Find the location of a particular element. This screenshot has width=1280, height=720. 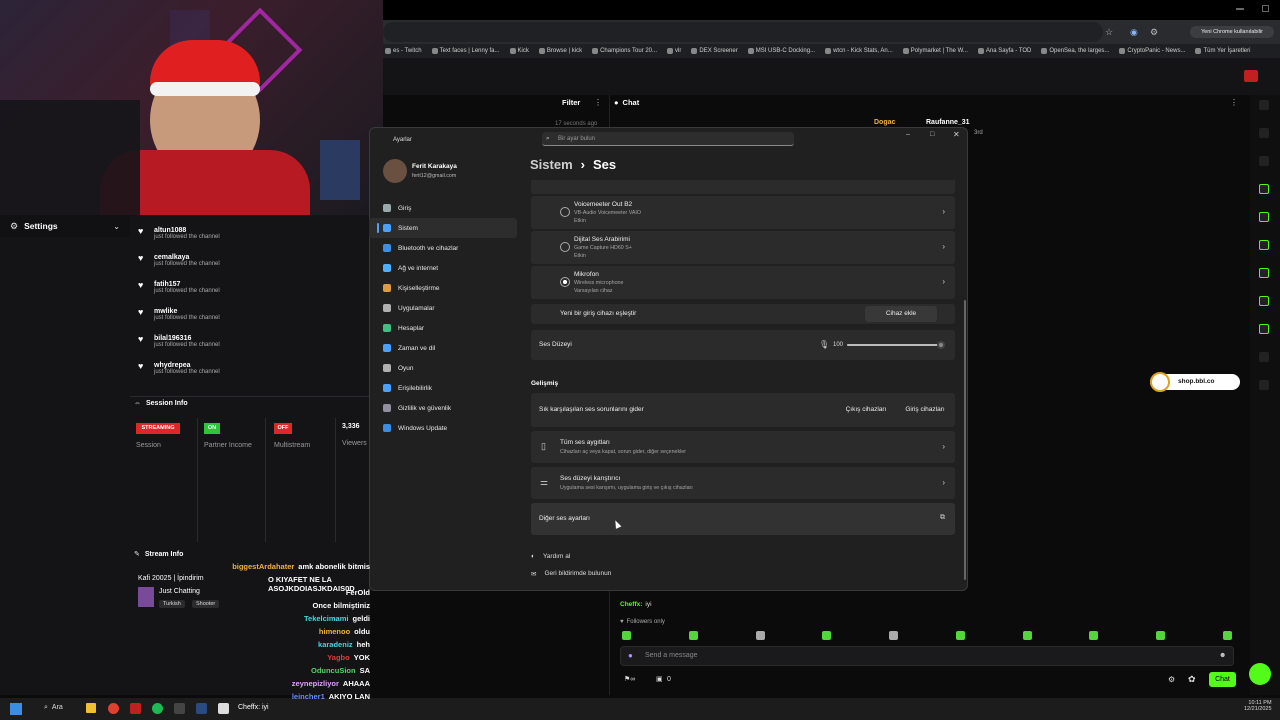

settings-scrollbar is located at coordinates (965, 440).